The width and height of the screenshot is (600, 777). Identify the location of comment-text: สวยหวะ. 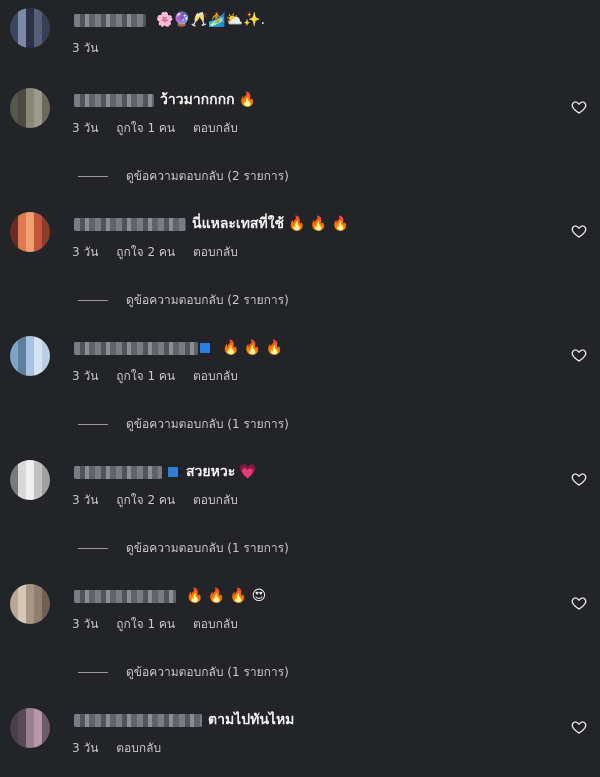
(211, 472).